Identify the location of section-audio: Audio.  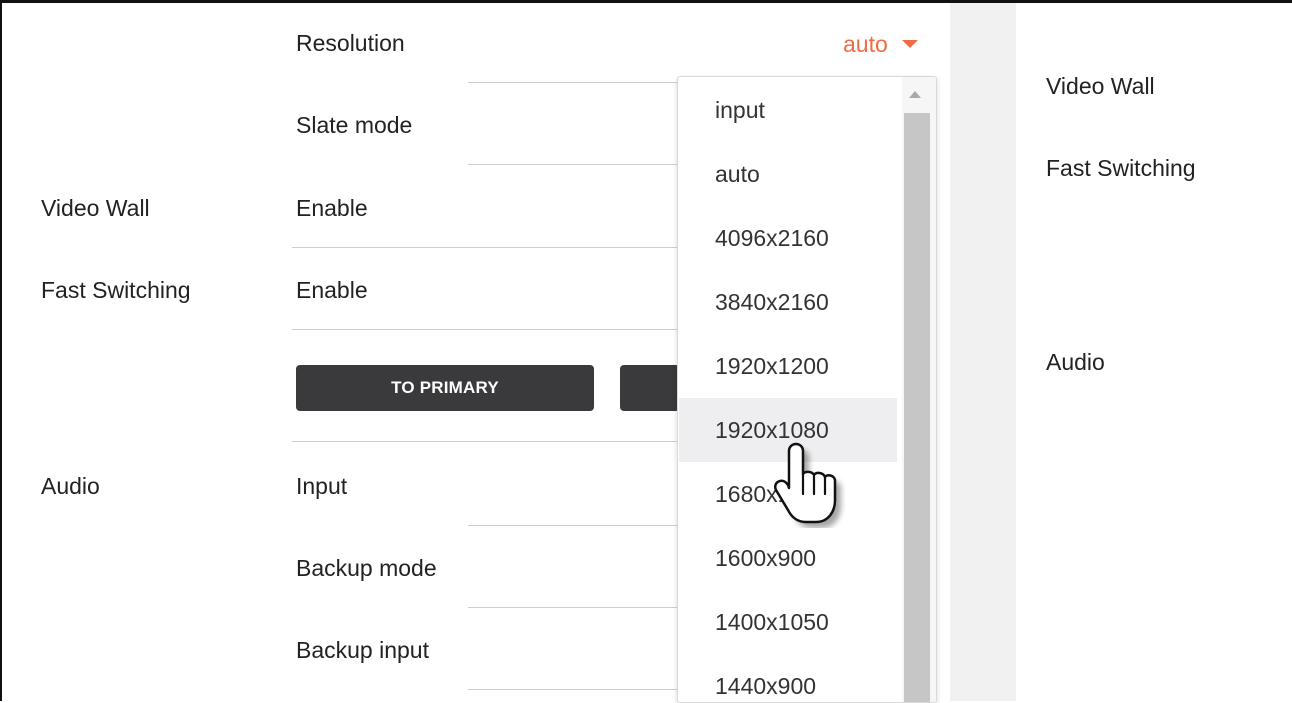
(70, 486).